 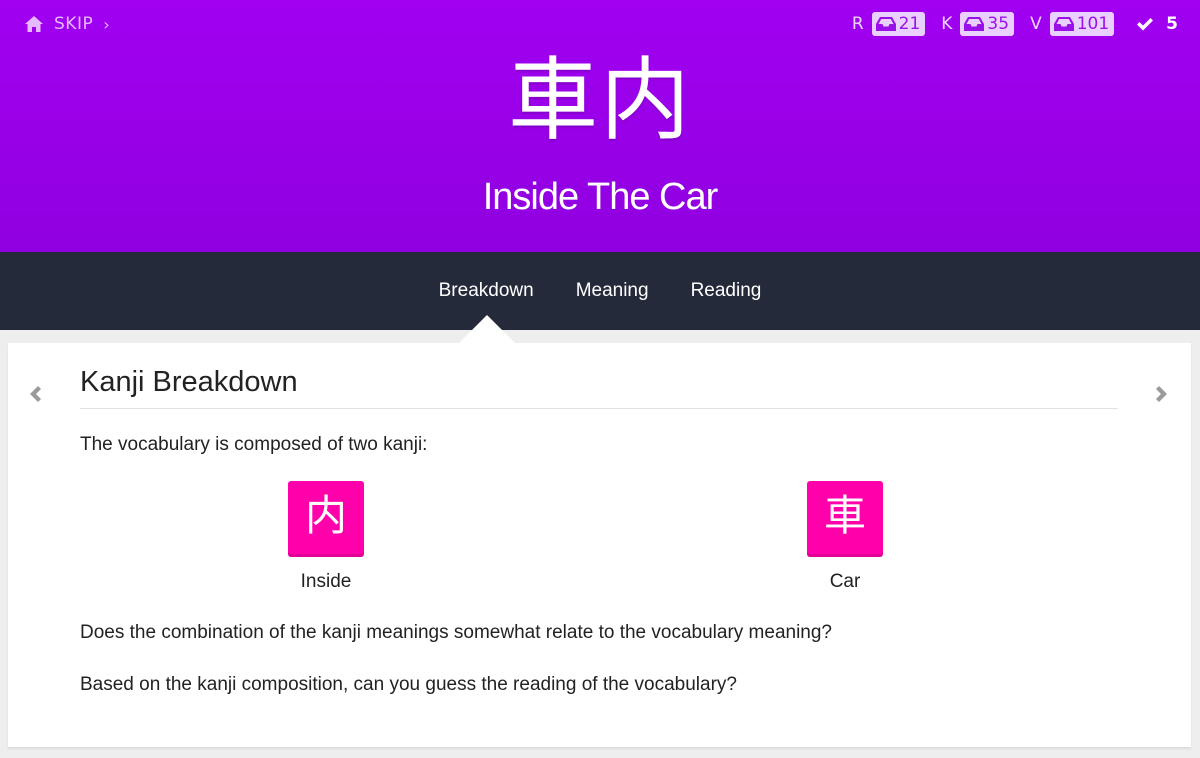 I want to click on home-icon, so click(x=34, y=24).